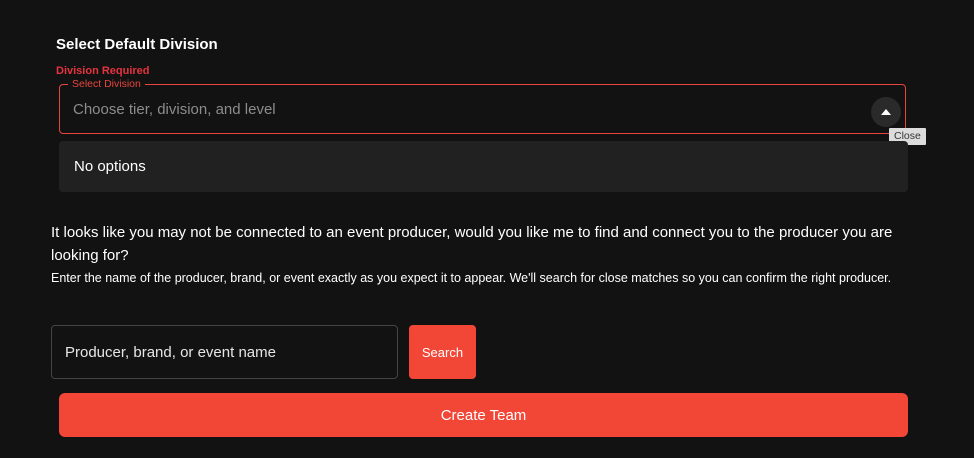 The image size is (974, 458). I want to click on caret-up-icon, so click(886, 112).